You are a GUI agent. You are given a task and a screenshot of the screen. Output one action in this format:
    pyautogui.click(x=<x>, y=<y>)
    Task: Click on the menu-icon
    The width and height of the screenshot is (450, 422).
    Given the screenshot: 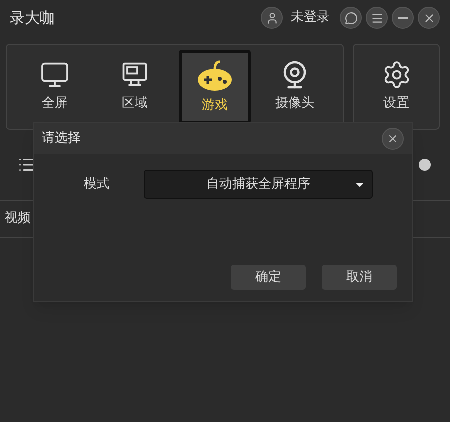 What is the action you would take?
    pyautogui.click(x=377, y=18)
    